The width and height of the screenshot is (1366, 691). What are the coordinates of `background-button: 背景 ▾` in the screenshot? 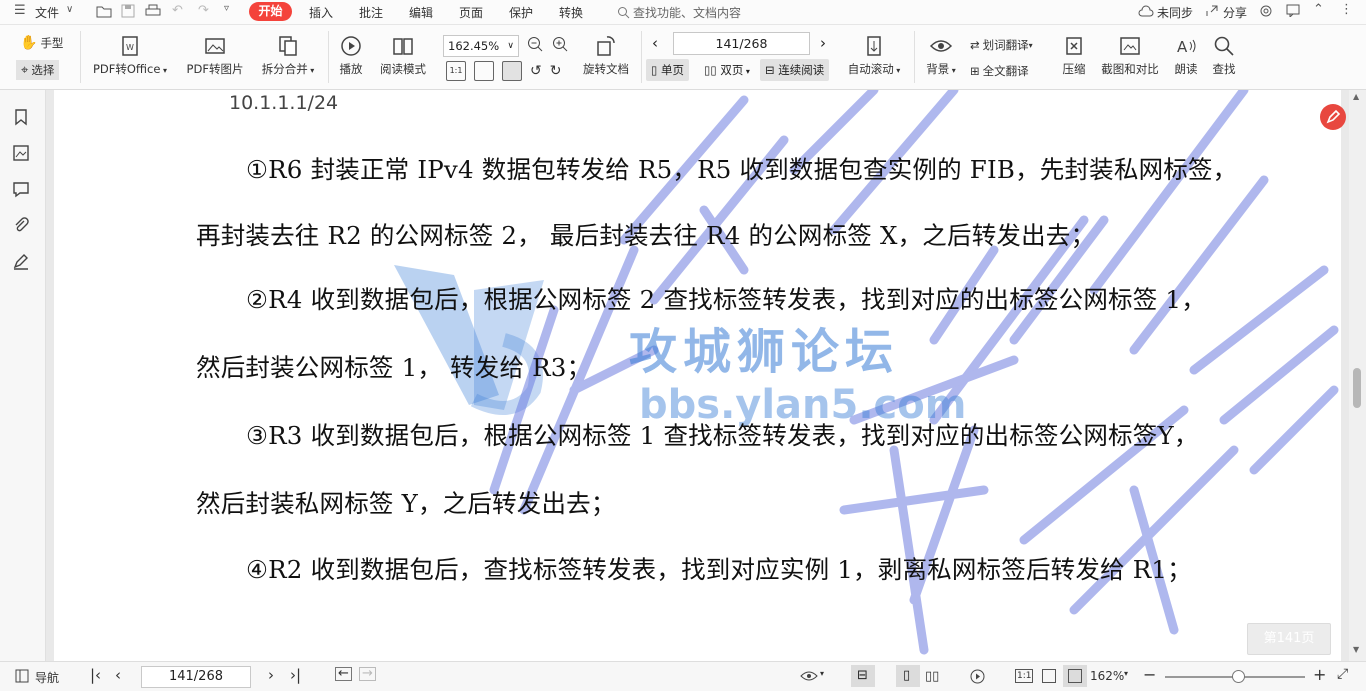 It's located at (941, 55).